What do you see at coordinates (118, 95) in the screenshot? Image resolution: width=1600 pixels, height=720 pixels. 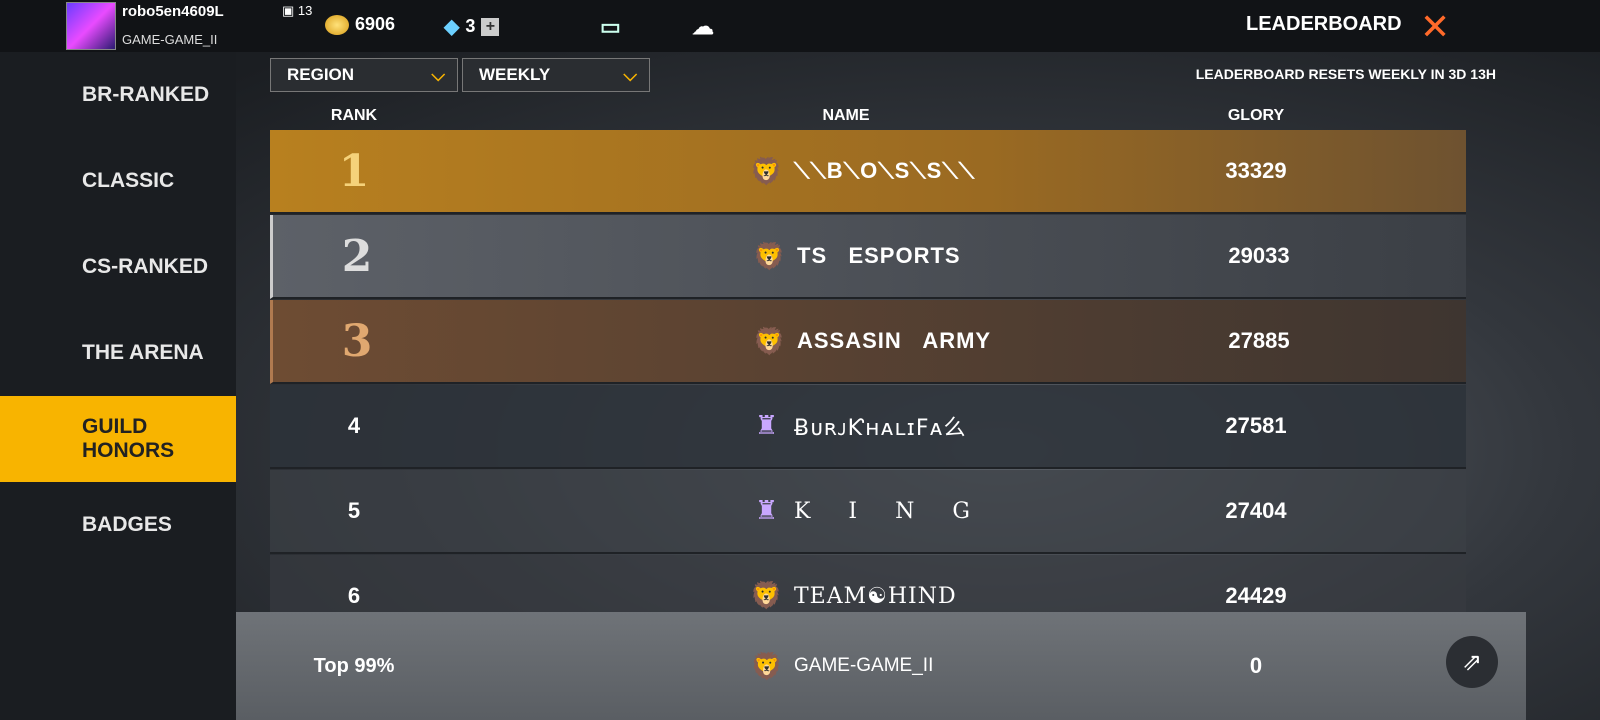 I see `sidebar-item-br-ranked: BR-RANKED` at bounding box center [118, 95].